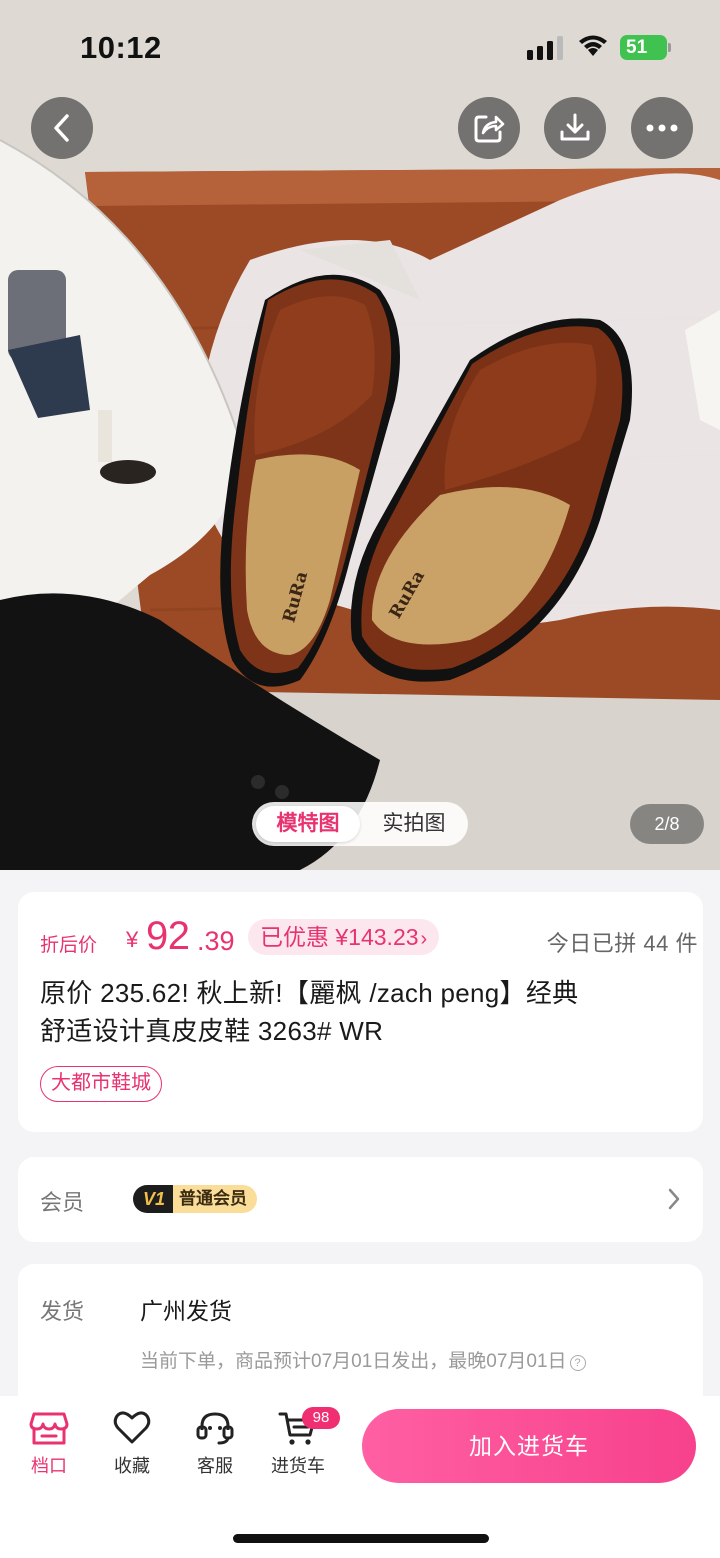 The width and height of the screenshot is (720, 1558). What do you see at coordinates (216, 941) in the screenshot?
I see `price-decimal: .39` at bounding box center [216, 941].